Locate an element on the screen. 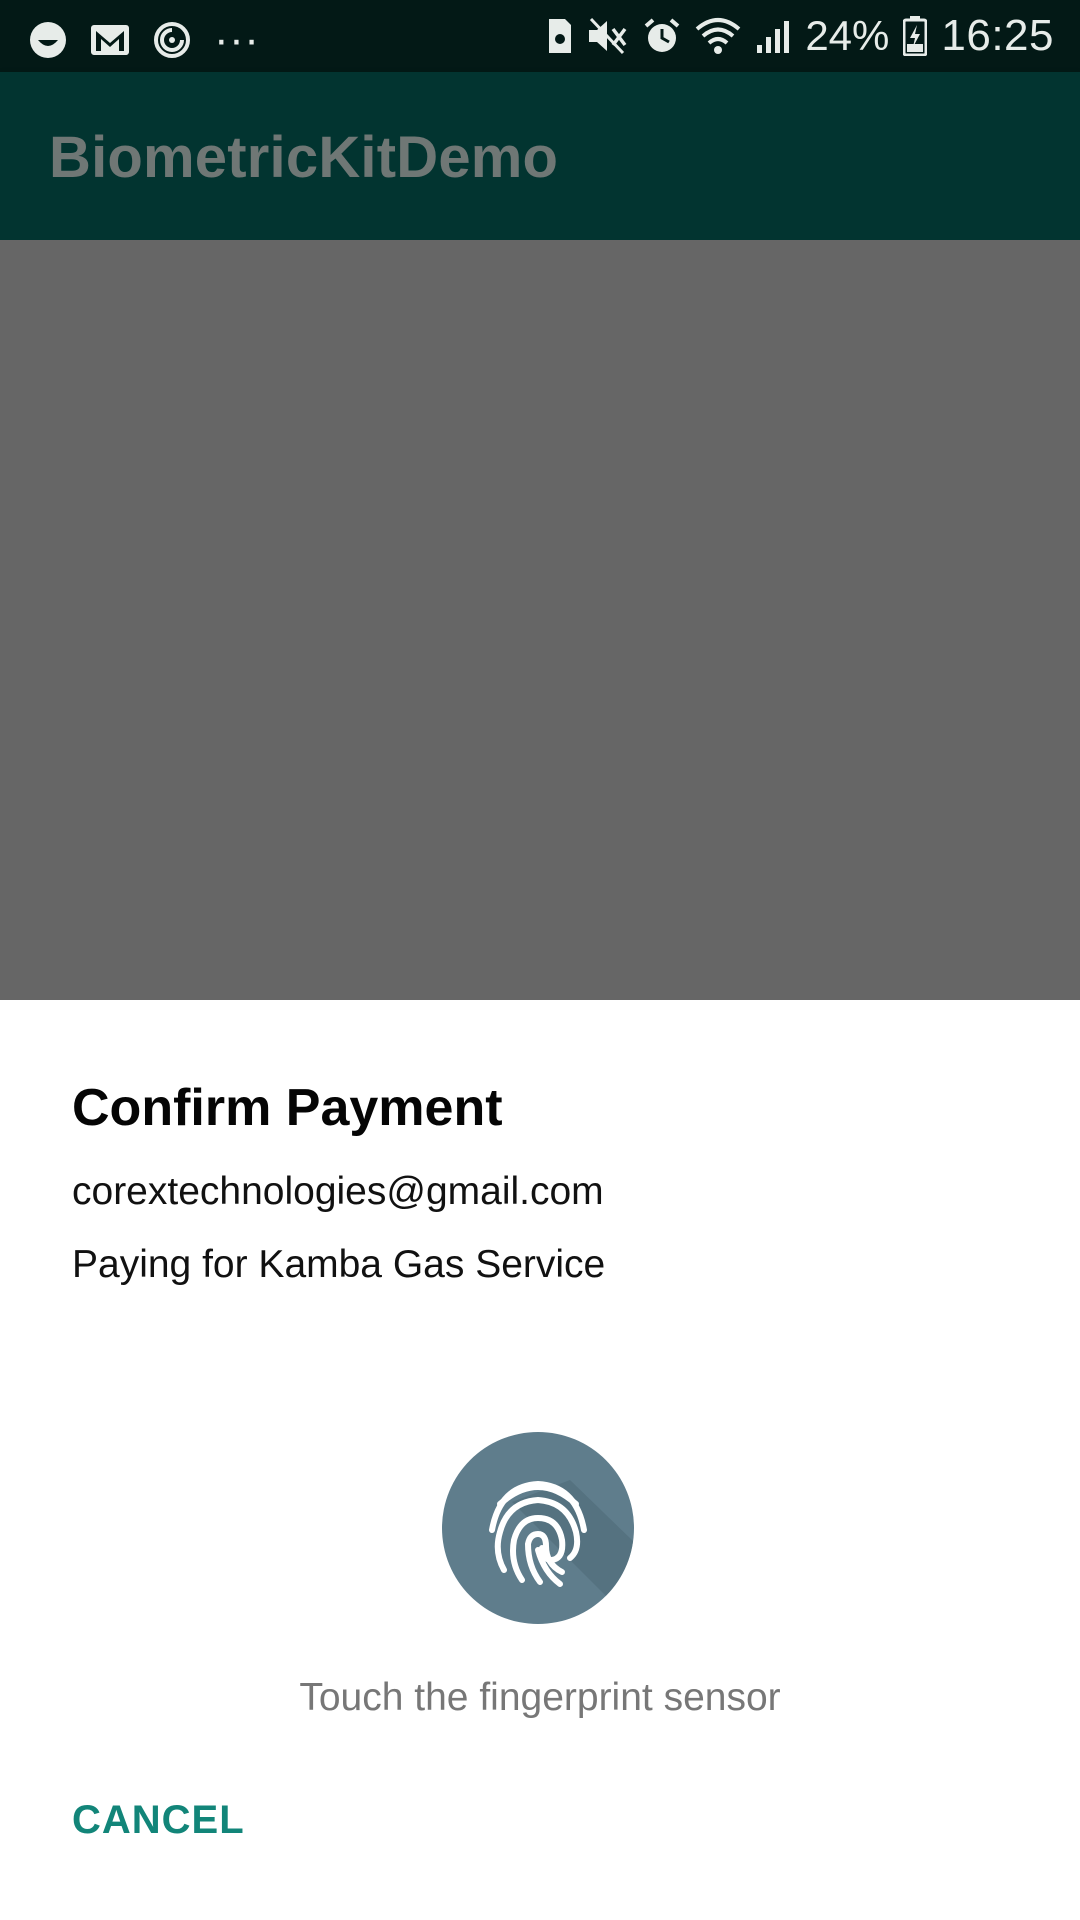 Image resolution: width=1080 pixels, height=1920 pixels. status-bar: ··· 24% 16:25 is located at coordinates (540, 36).